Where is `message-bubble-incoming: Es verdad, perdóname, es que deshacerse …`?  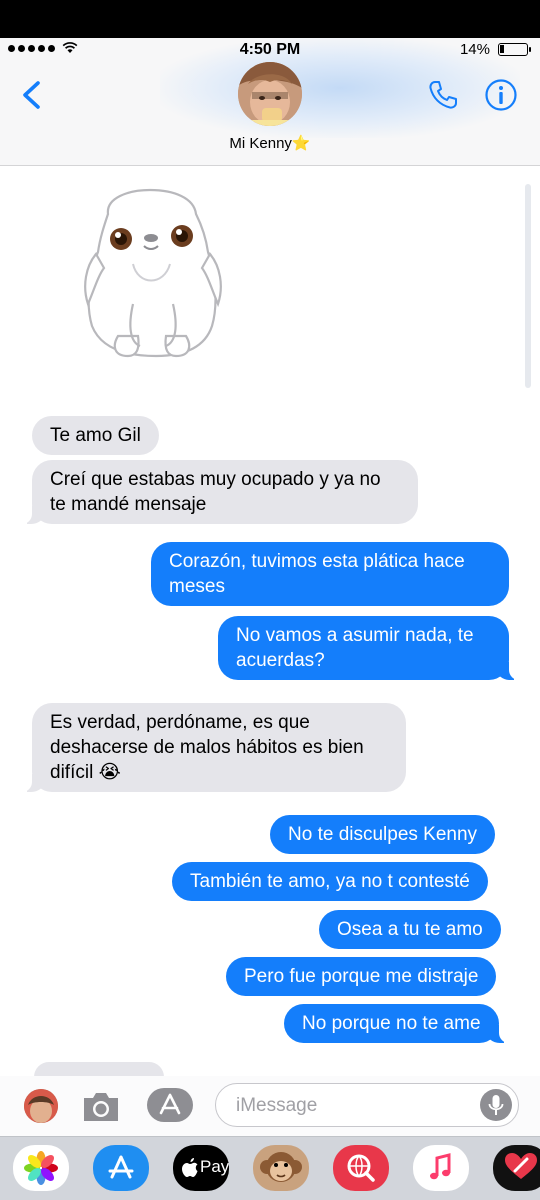
message-bubble-incoming: Es verdad, perdóname, es que deshacerse … is located at coordinates (213, 747).